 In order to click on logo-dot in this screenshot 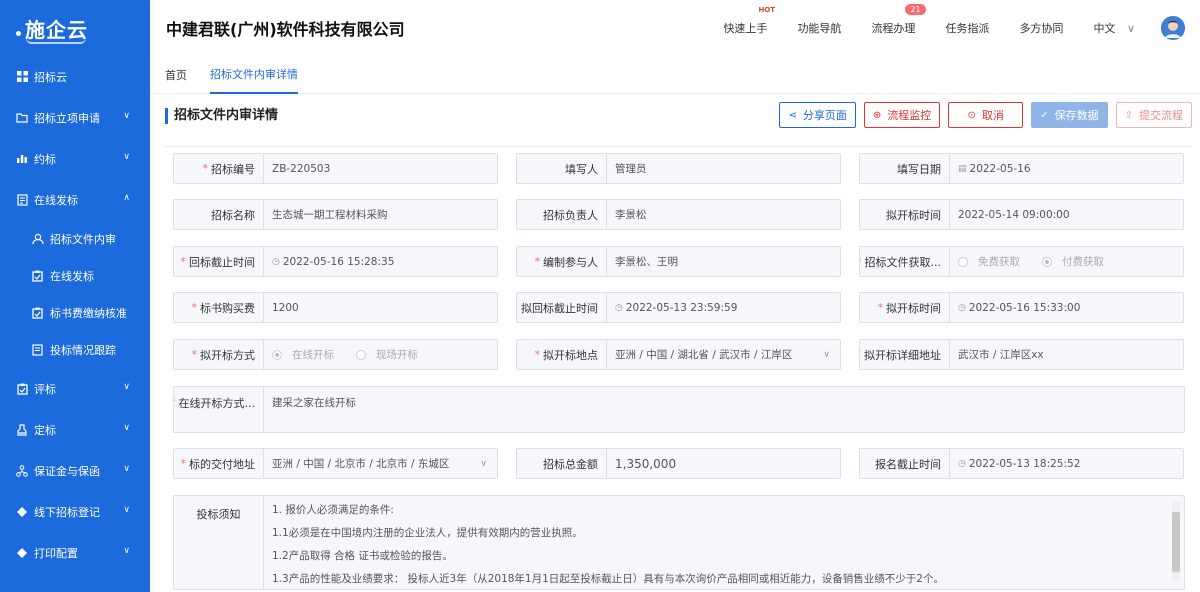, I will do `click(18, 33)`.